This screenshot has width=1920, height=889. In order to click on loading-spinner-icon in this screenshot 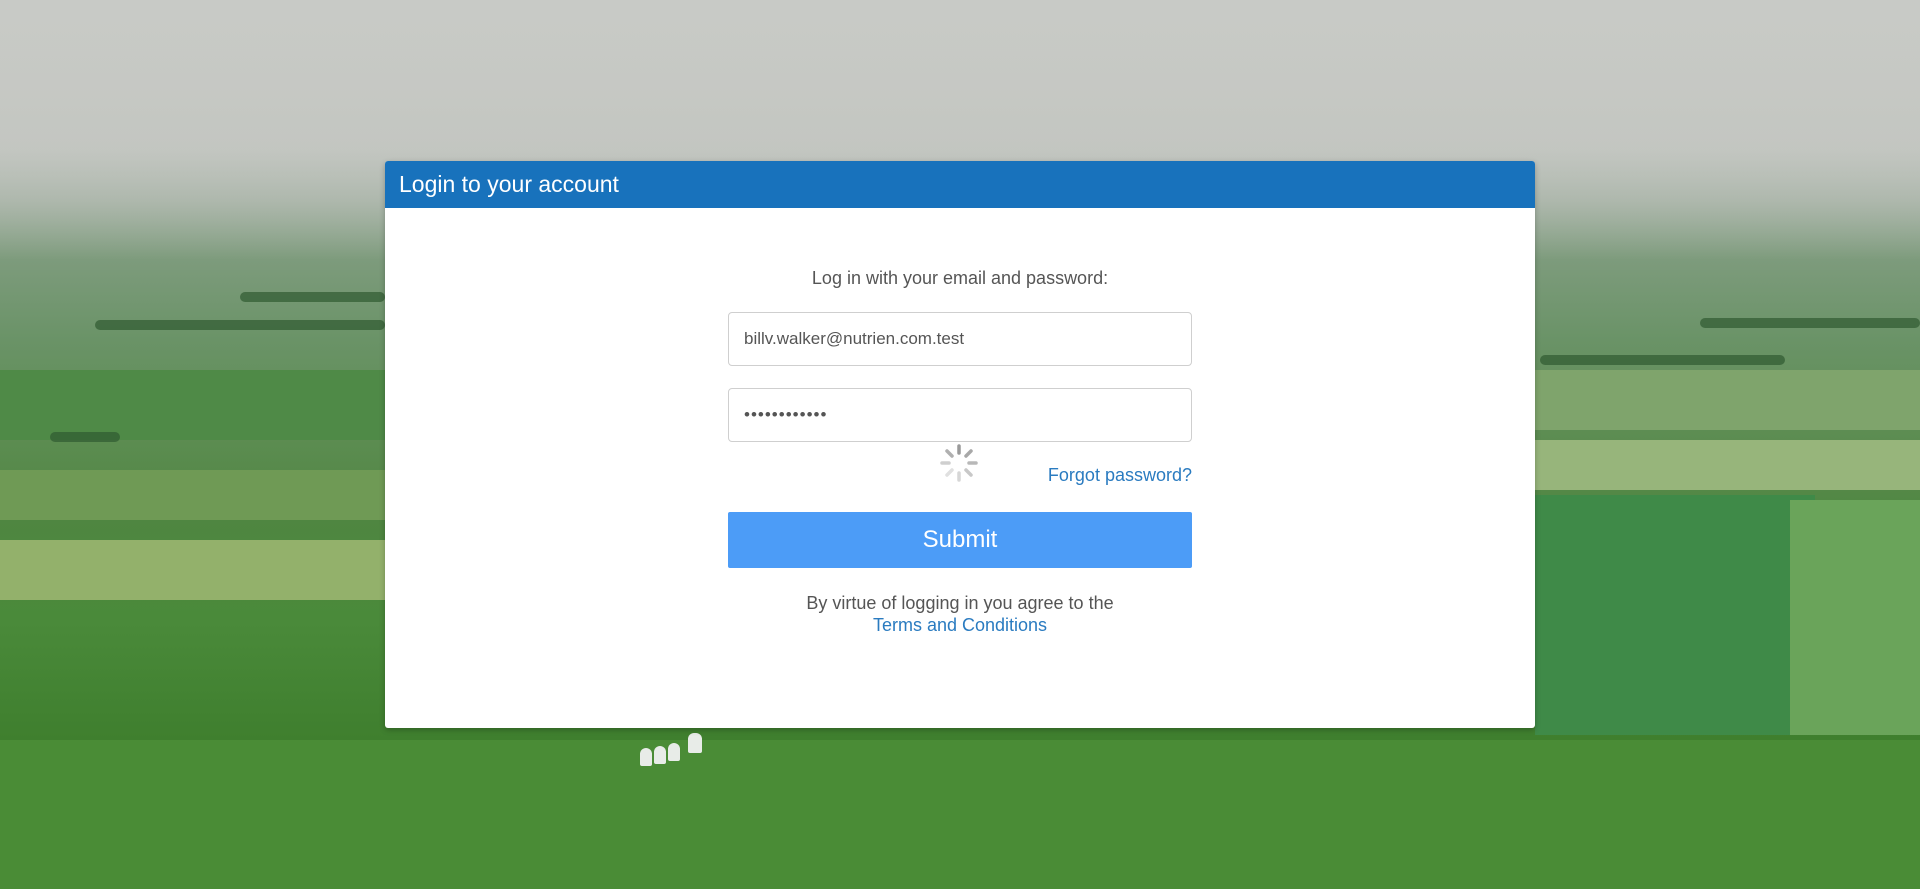, I will do `click(959, 463)`.